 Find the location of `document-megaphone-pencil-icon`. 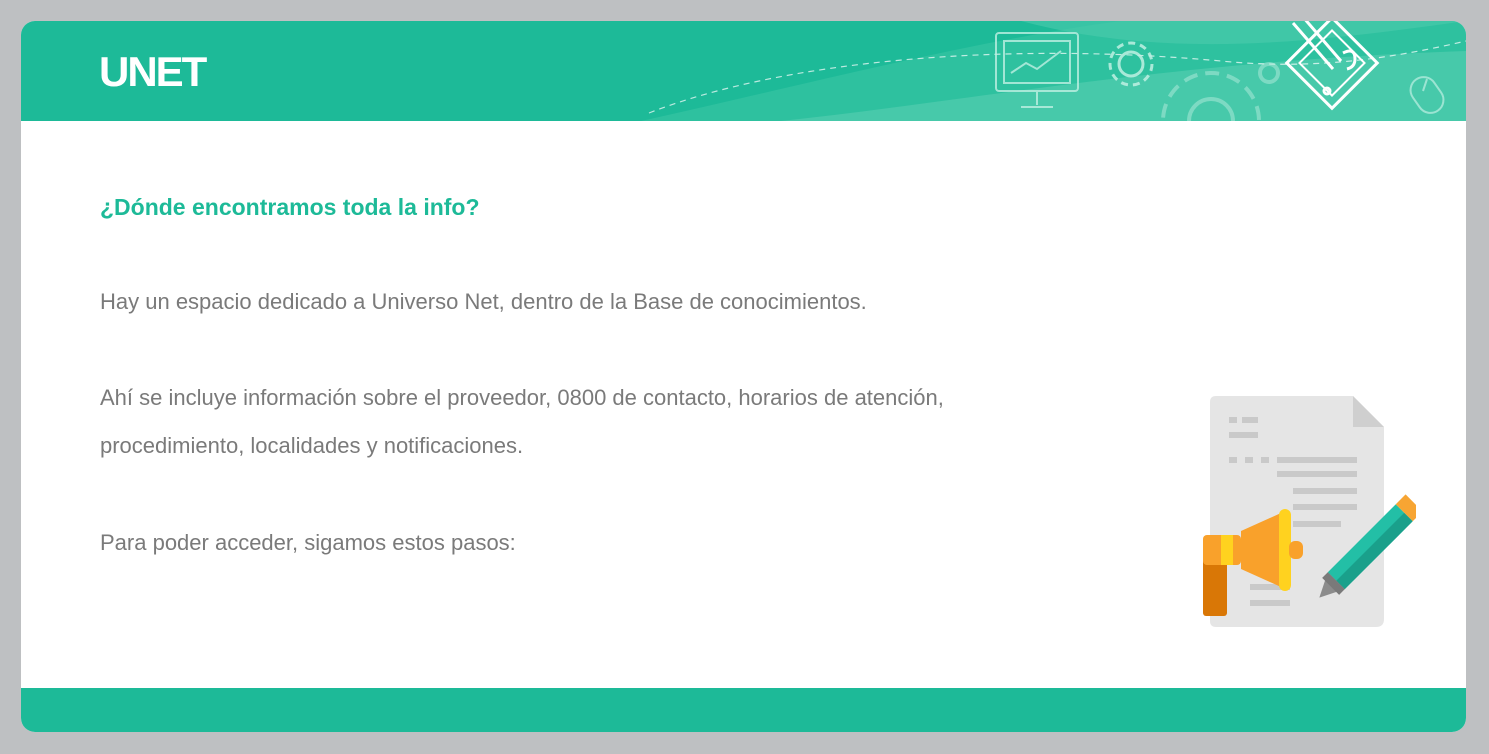

document-megaphone-pencil-icon is located at coordinates (1309, 511).